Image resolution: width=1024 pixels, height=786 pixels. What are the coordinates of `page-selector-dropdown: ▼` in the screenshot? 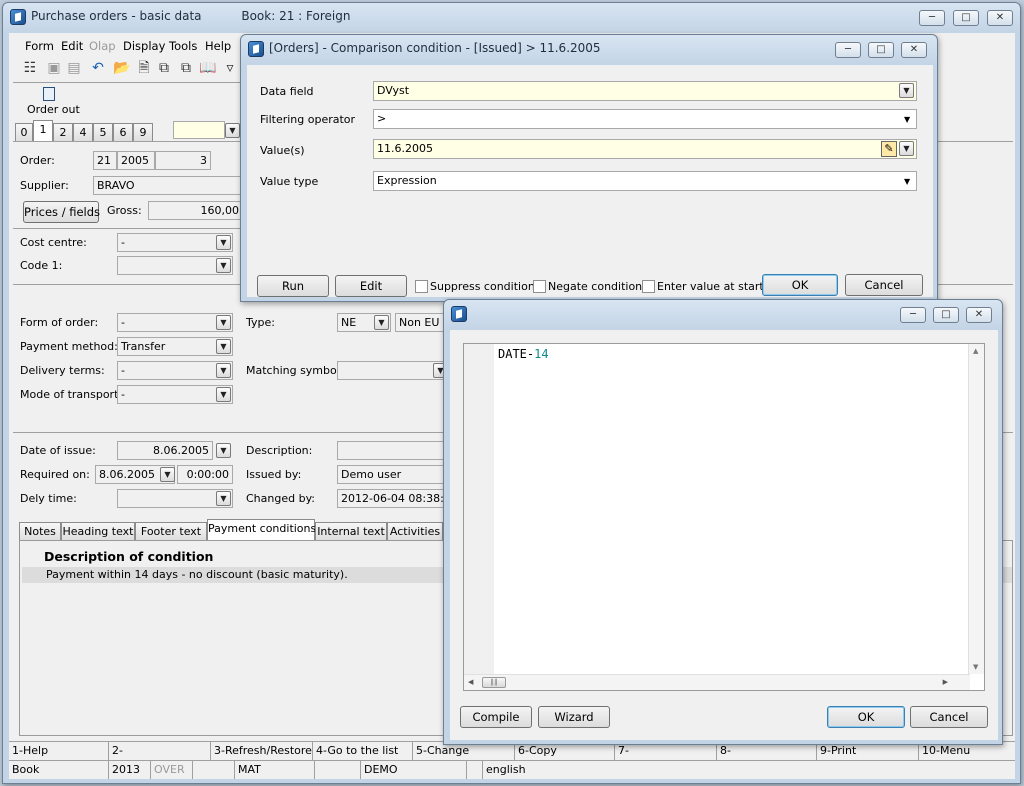 It's located at (232, 130).